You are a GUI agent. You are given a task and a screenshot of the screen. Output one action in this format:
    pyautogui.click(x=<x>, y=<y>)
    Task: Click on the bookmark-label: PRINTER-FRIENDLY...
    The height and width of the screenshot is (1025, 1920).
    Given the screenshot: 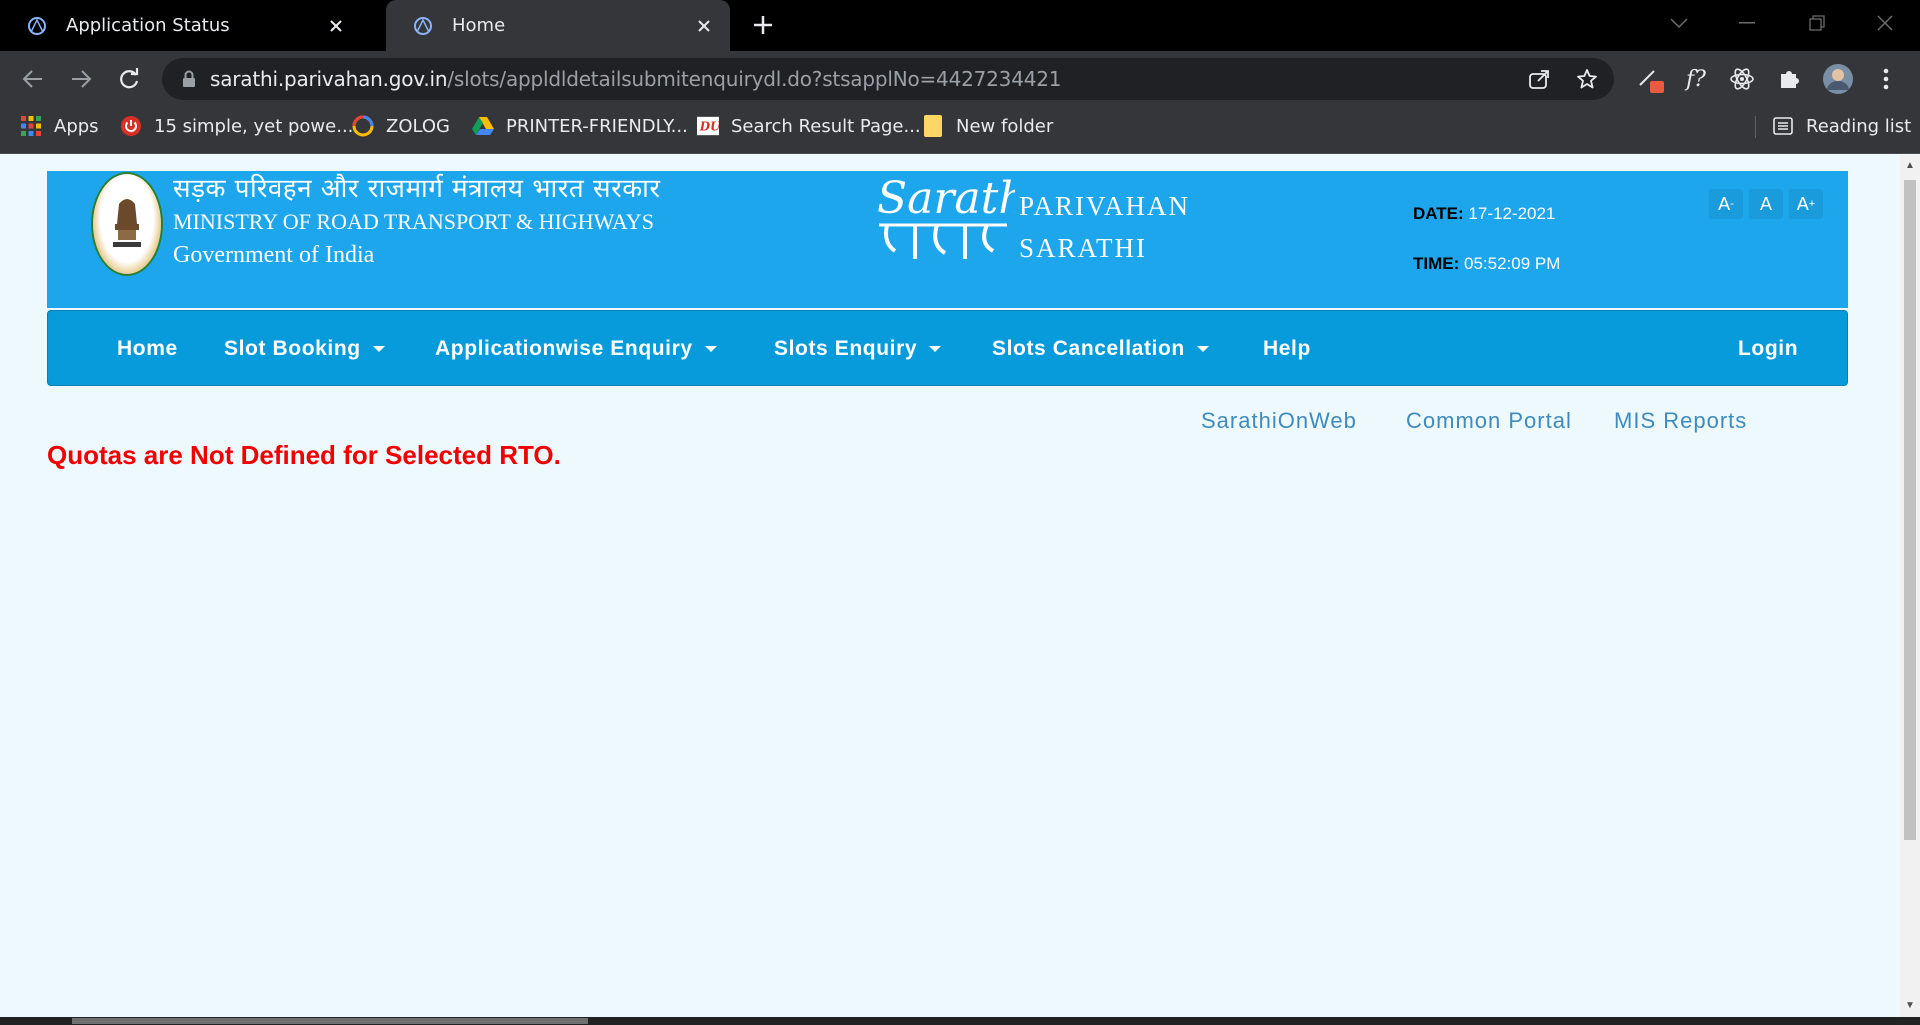 What is the action you would take?
    pyautogui.click(x=597, y=126)
    